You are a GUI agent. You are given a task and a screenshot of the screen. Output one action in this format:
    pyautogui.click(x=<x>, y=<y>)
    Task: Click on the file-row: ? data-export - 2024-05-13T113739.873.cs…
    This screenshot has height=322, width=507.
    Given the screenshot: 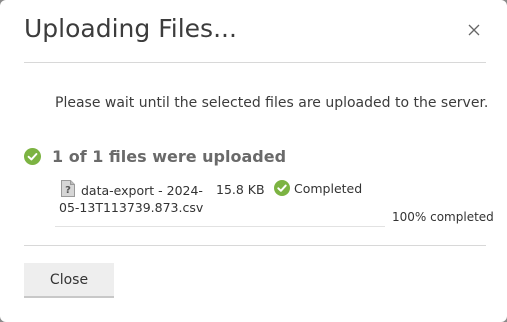 What is the action you would take?
    pyautogui.click(x=220, y=203)
    